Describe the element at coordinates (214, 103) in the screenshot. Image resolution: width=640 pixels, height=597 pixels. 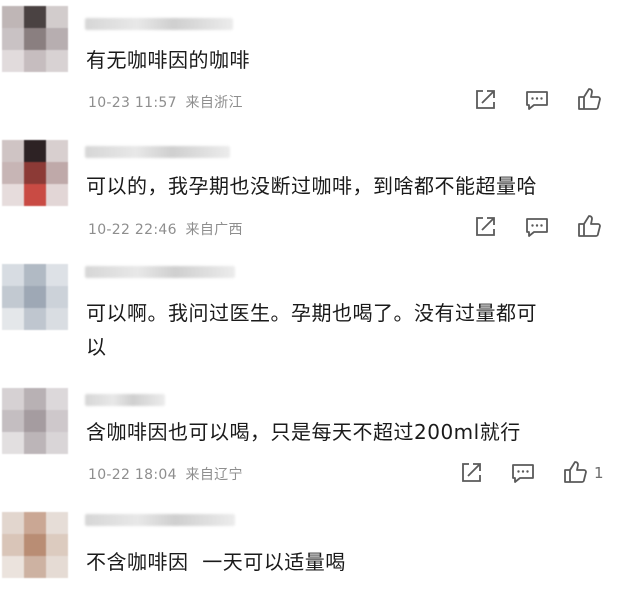
I see `comment-location: 来自浙江` at that location.